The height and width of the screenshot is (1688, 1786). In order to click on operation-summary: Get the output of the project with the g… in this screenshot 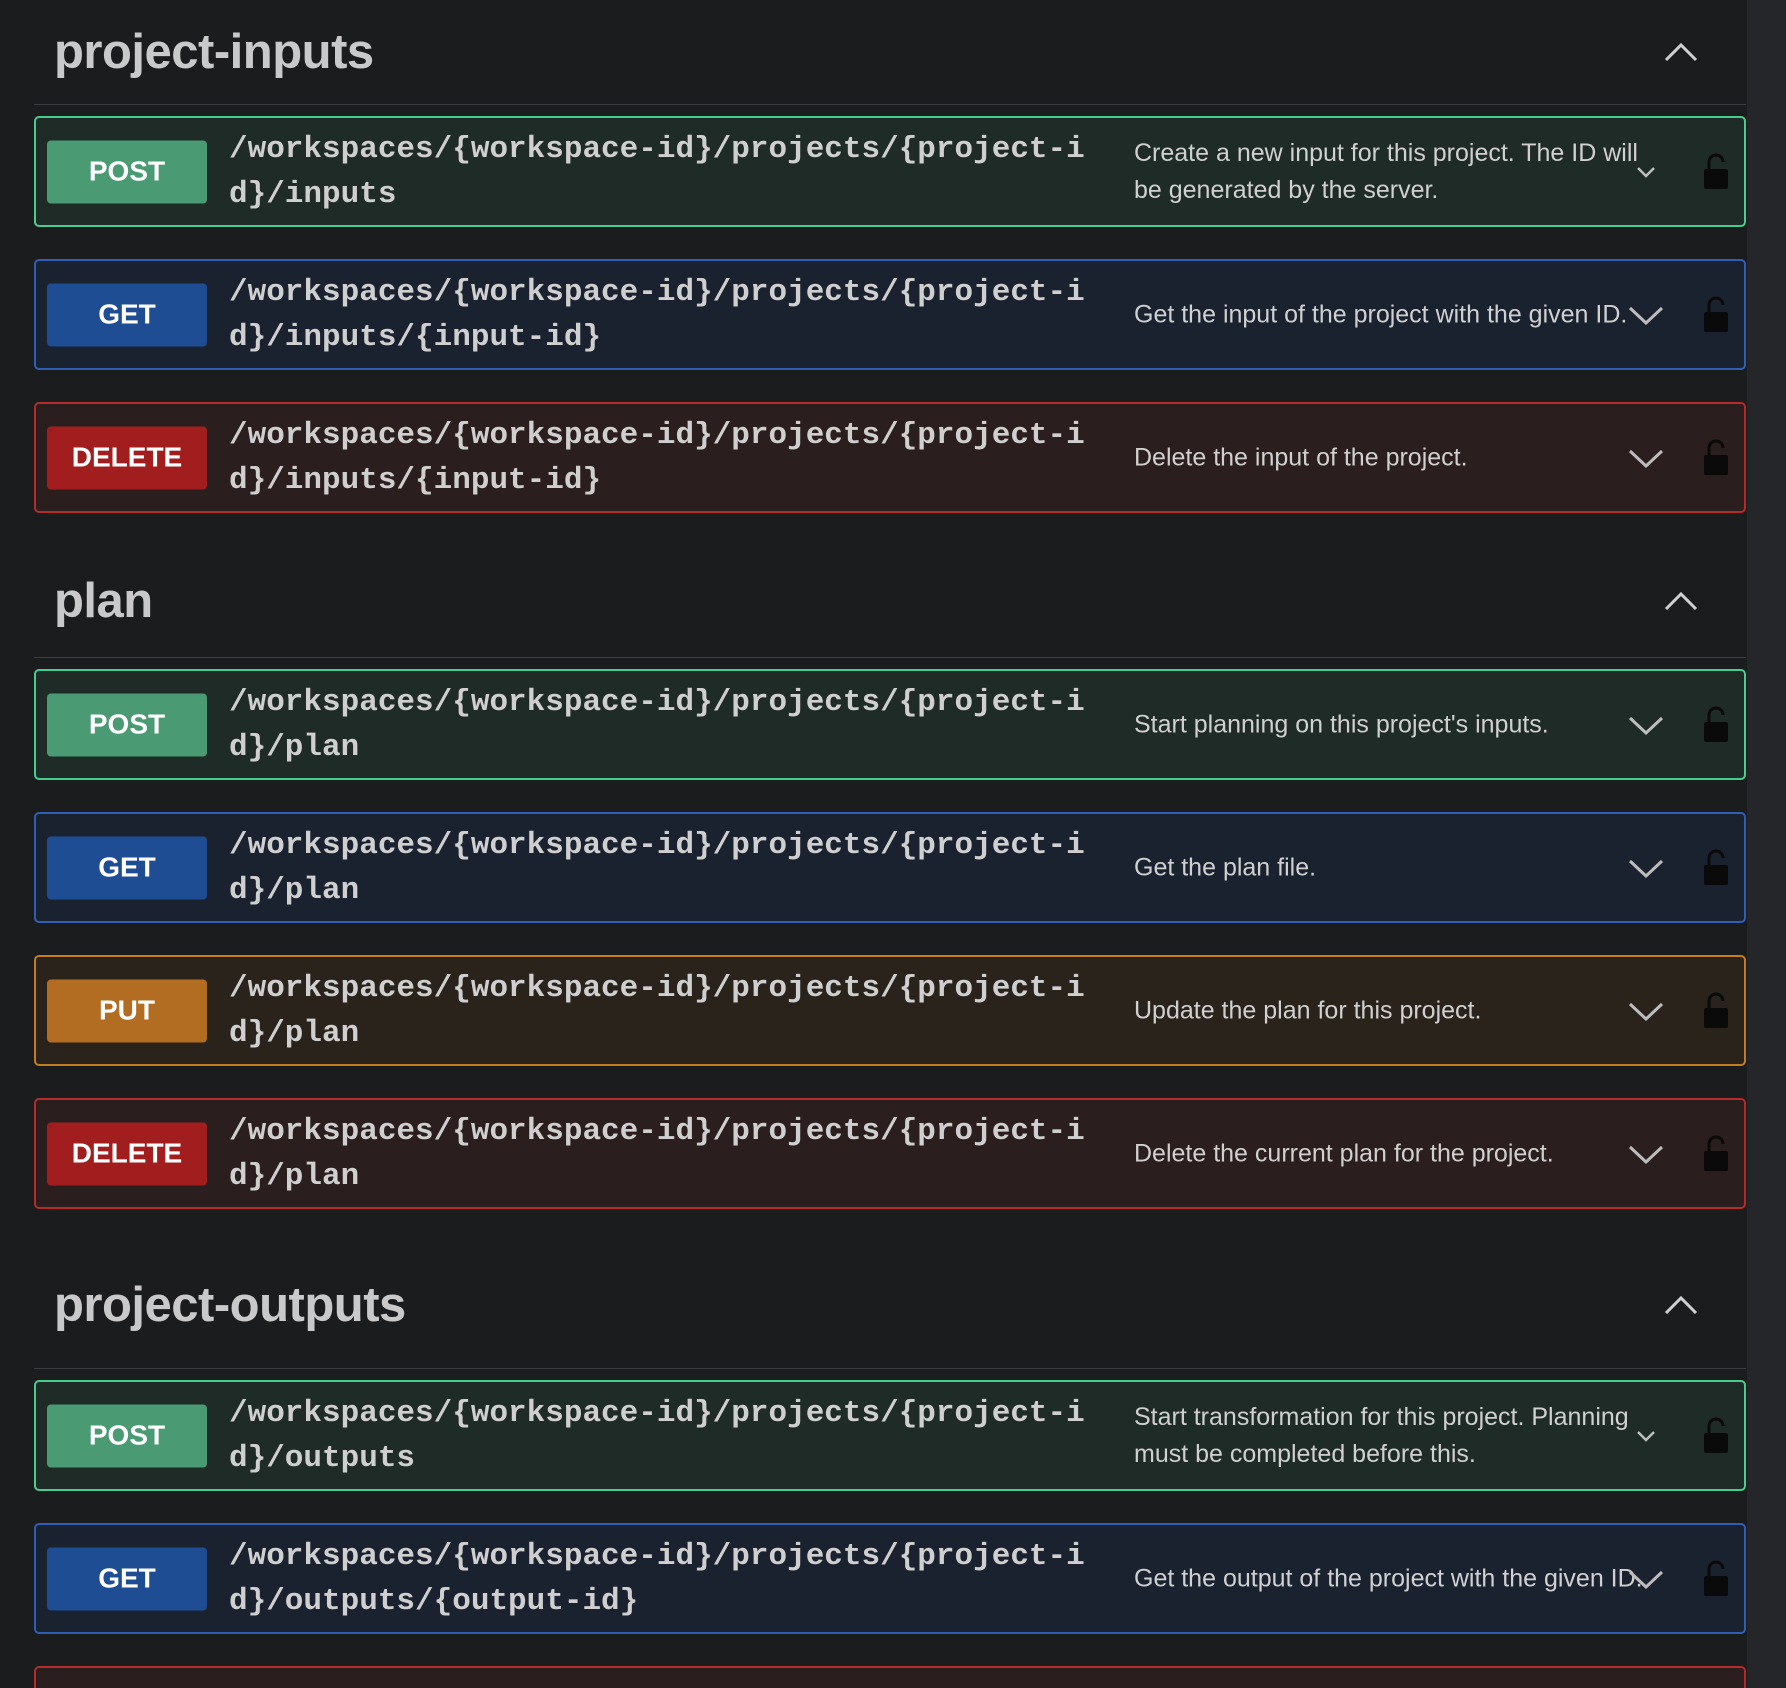, I will do `click(1388, 1578)`.